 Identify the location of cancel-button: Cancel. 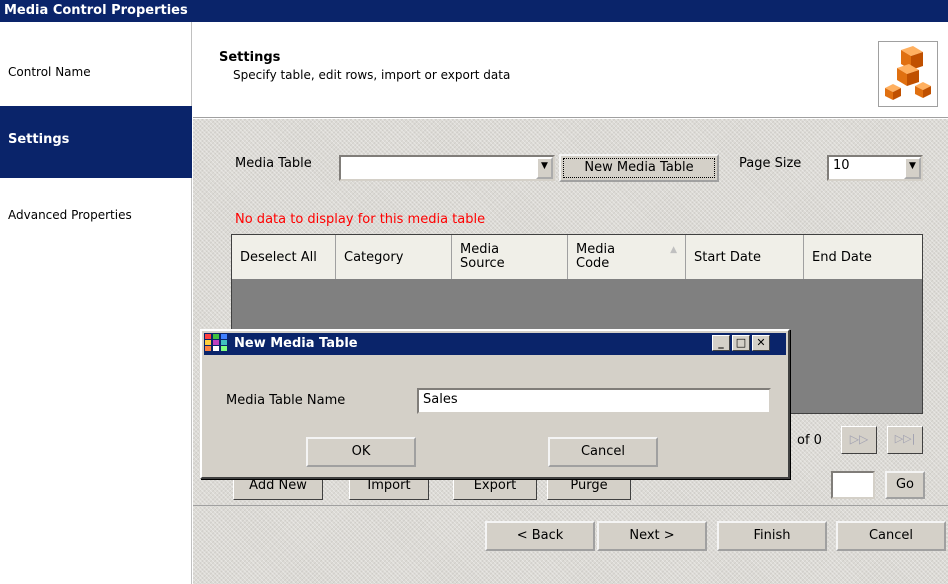
(891, 536).